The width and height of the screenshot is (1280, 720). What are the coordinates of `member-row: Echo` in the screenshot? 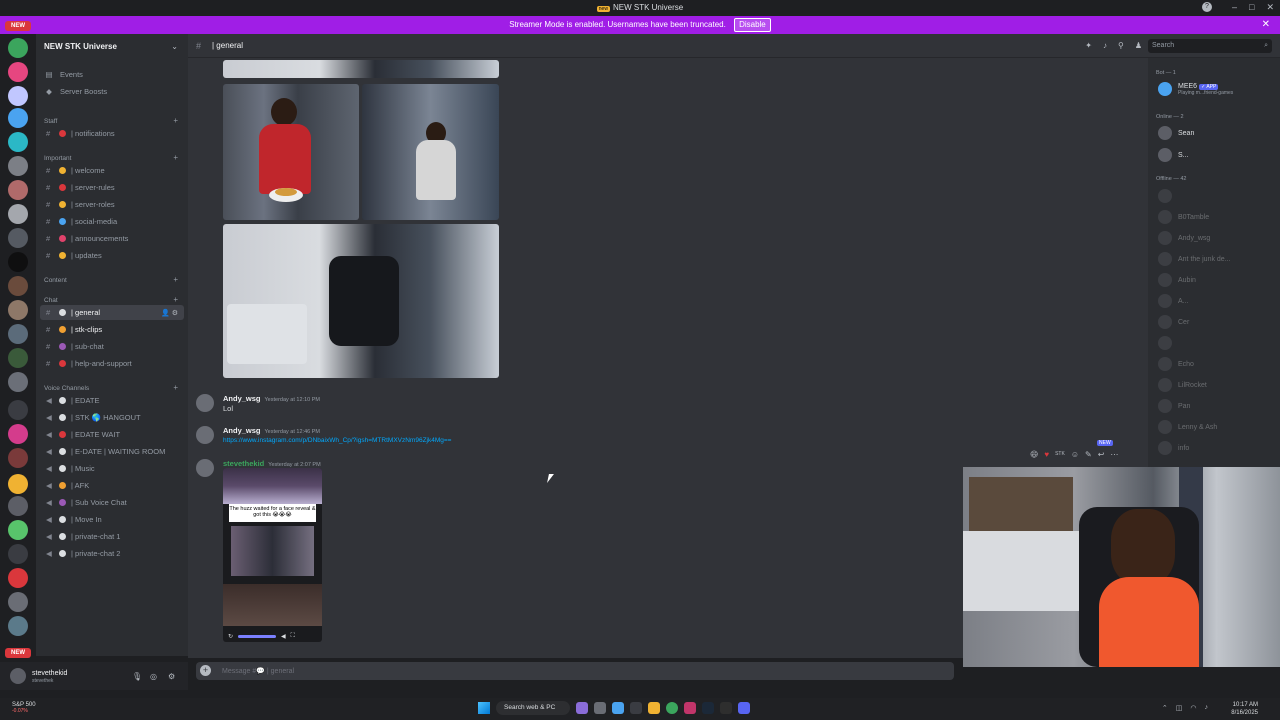 It's located at (1176, 364).